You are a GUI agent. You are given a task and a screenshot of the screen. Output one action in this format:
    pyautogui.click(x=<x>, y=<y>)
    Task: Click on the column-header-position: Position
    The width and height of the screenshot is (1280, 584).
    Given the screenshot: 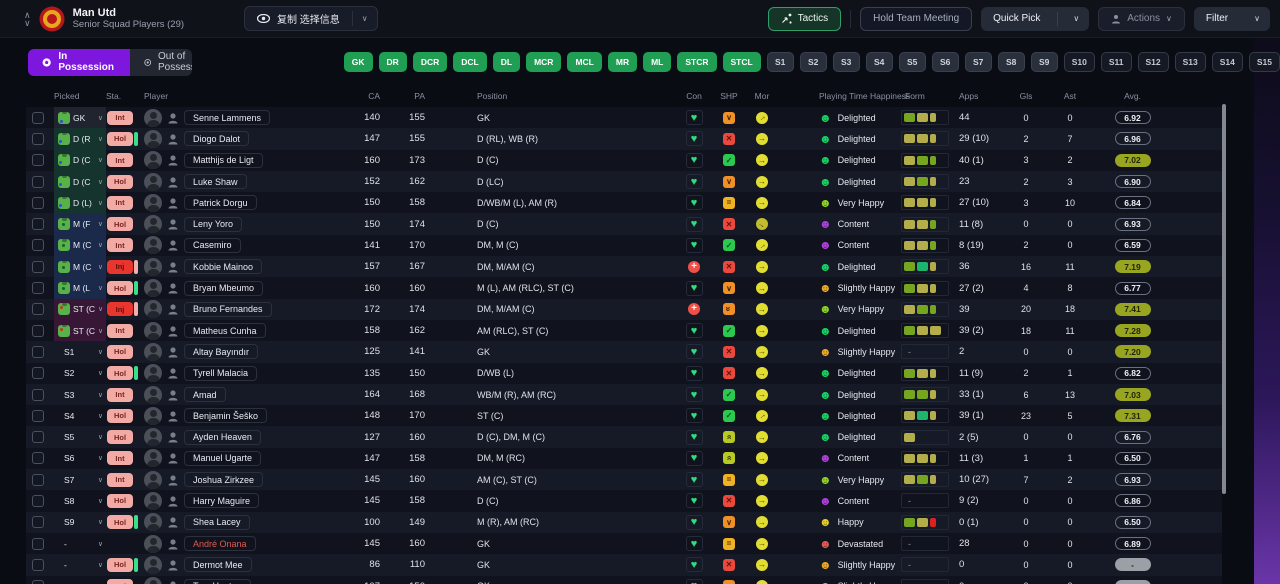 What is the action you would take?
    pyautogui.click(x=551, y=96)
    